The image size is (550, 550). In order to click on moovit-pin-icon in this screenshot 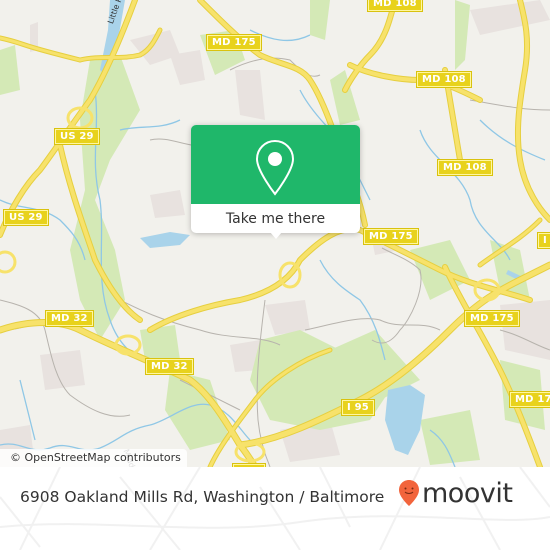, I will do `click(409, 493)`.